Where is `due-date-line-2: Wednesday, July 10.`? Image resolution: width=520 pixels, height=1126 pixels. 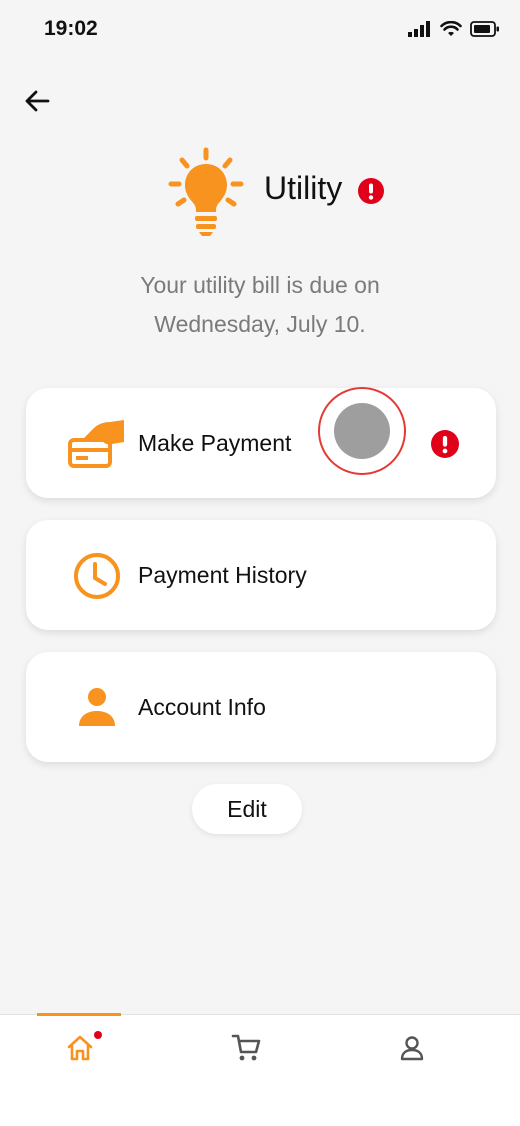 due-date-line-2: Wednesday, July 10. is located at coordinates (260, 324).